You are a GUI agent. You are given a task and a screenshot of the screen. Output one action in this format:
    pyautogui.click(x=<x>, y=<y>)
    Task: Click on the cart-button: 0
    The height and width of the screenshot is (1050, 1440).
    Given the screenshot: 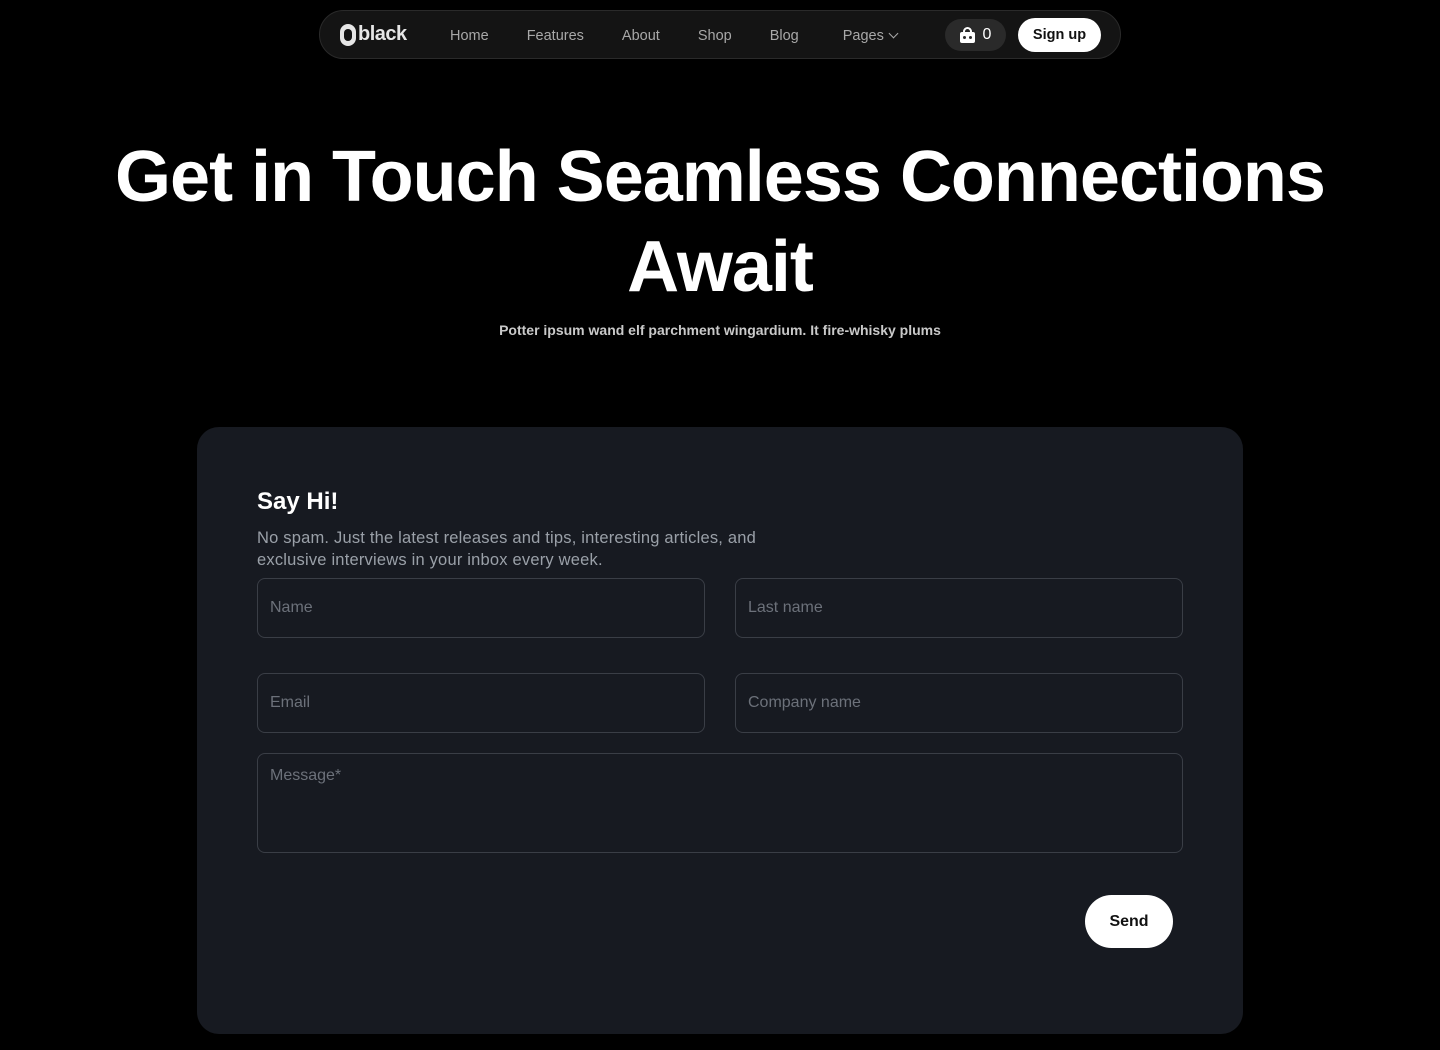 What is the action you would take?
    pyautogui.click(x=975, y=35)
    